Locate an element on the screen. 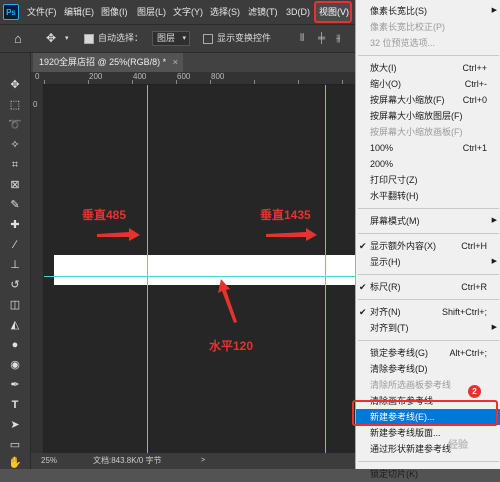 This screenshot has width=500, height=482. view-menu-item: 对齐到(T) ▶ is located at coordinates (428, 328).